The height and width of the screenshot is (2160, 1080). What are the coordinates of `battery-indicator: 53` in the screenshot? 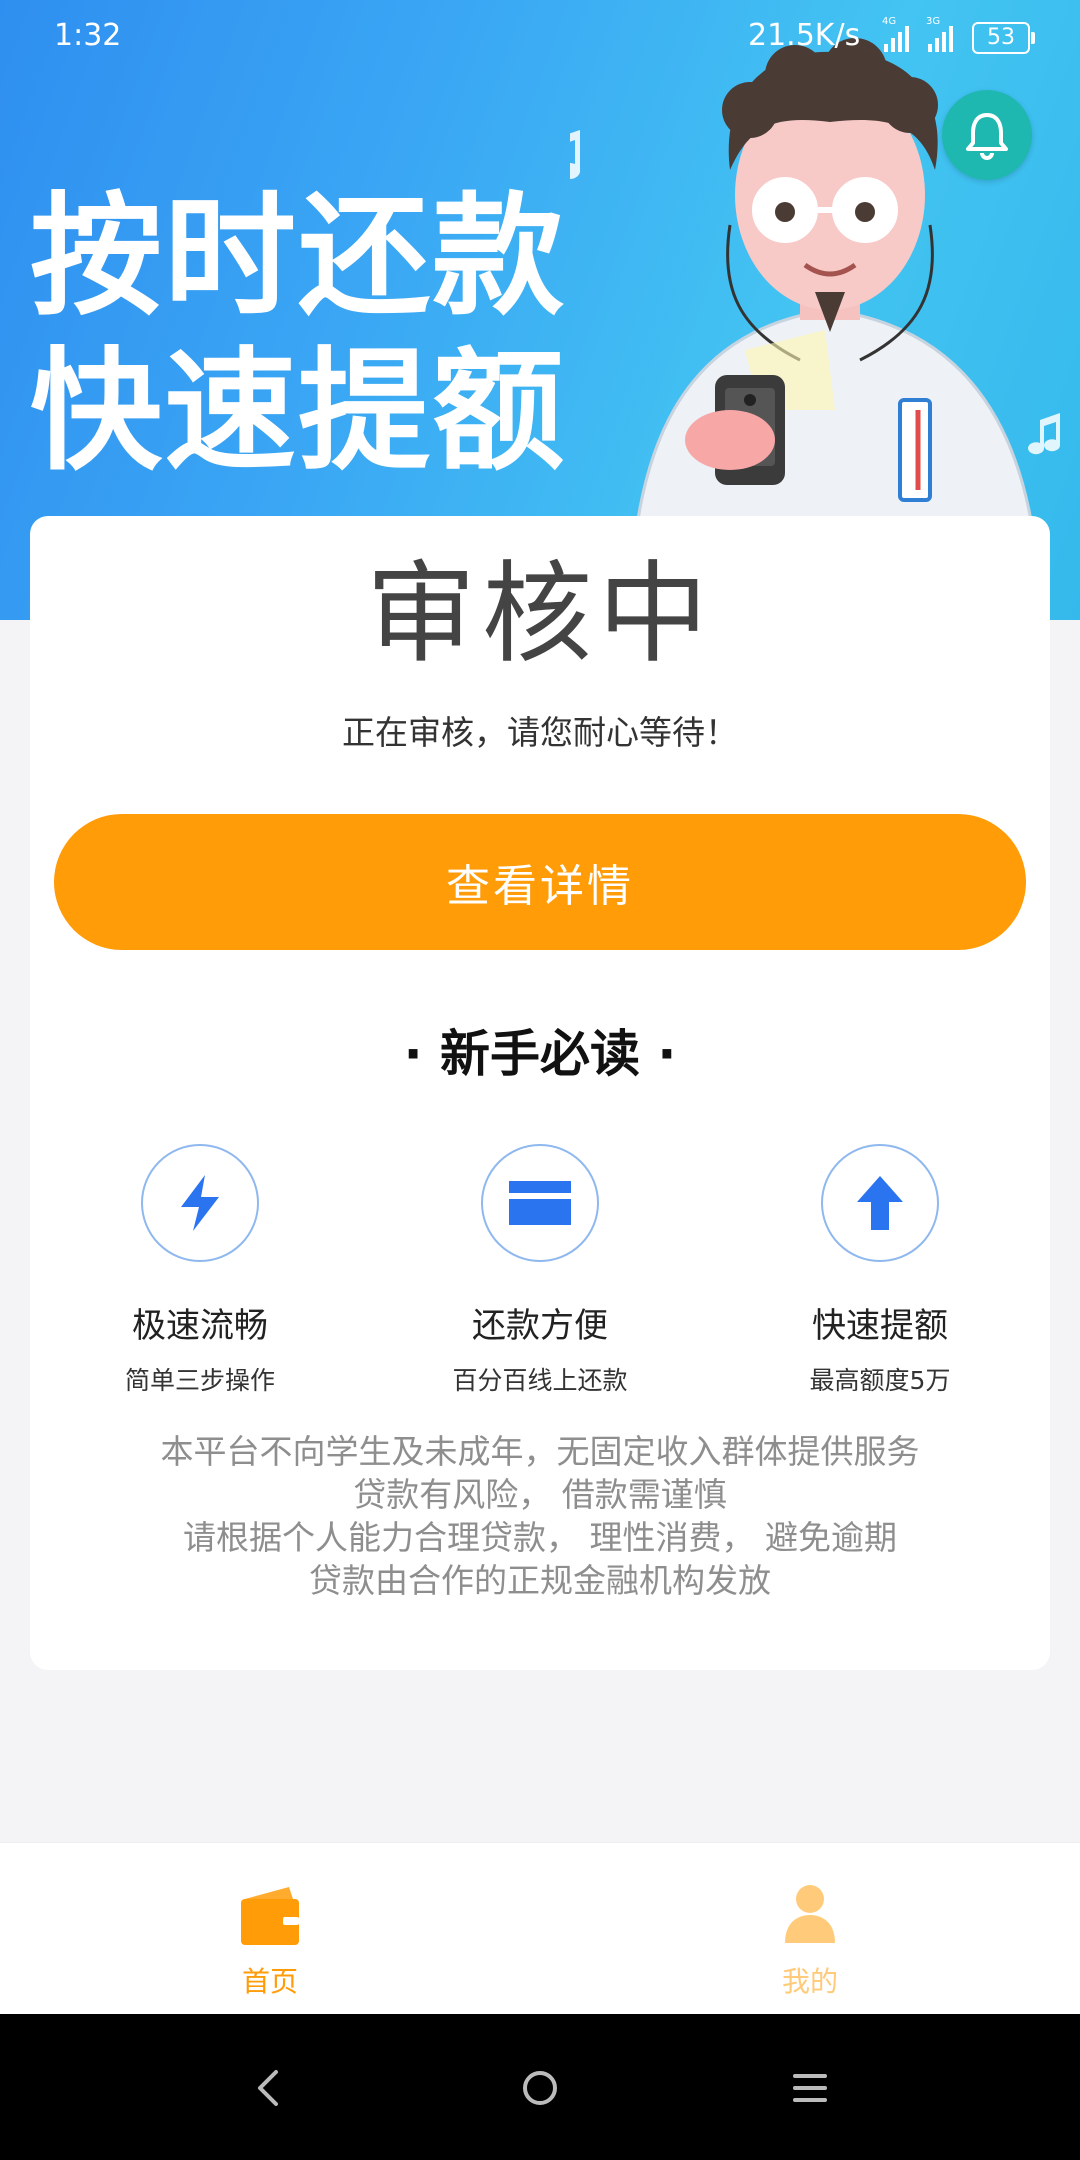 It's located at (1003, 38).